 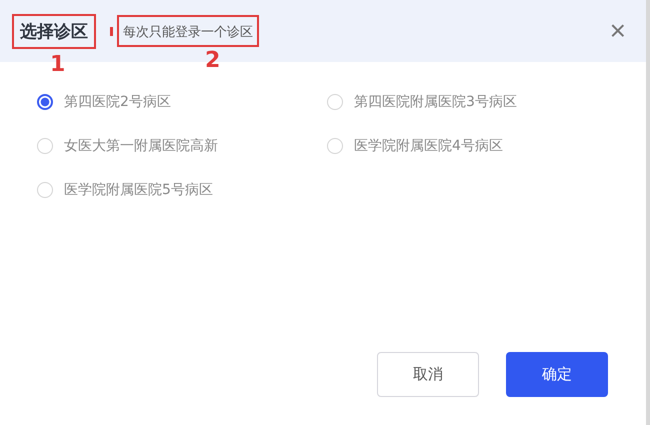 I want to click on dialog-title: 选择诊区, so click(x=54, y=32).